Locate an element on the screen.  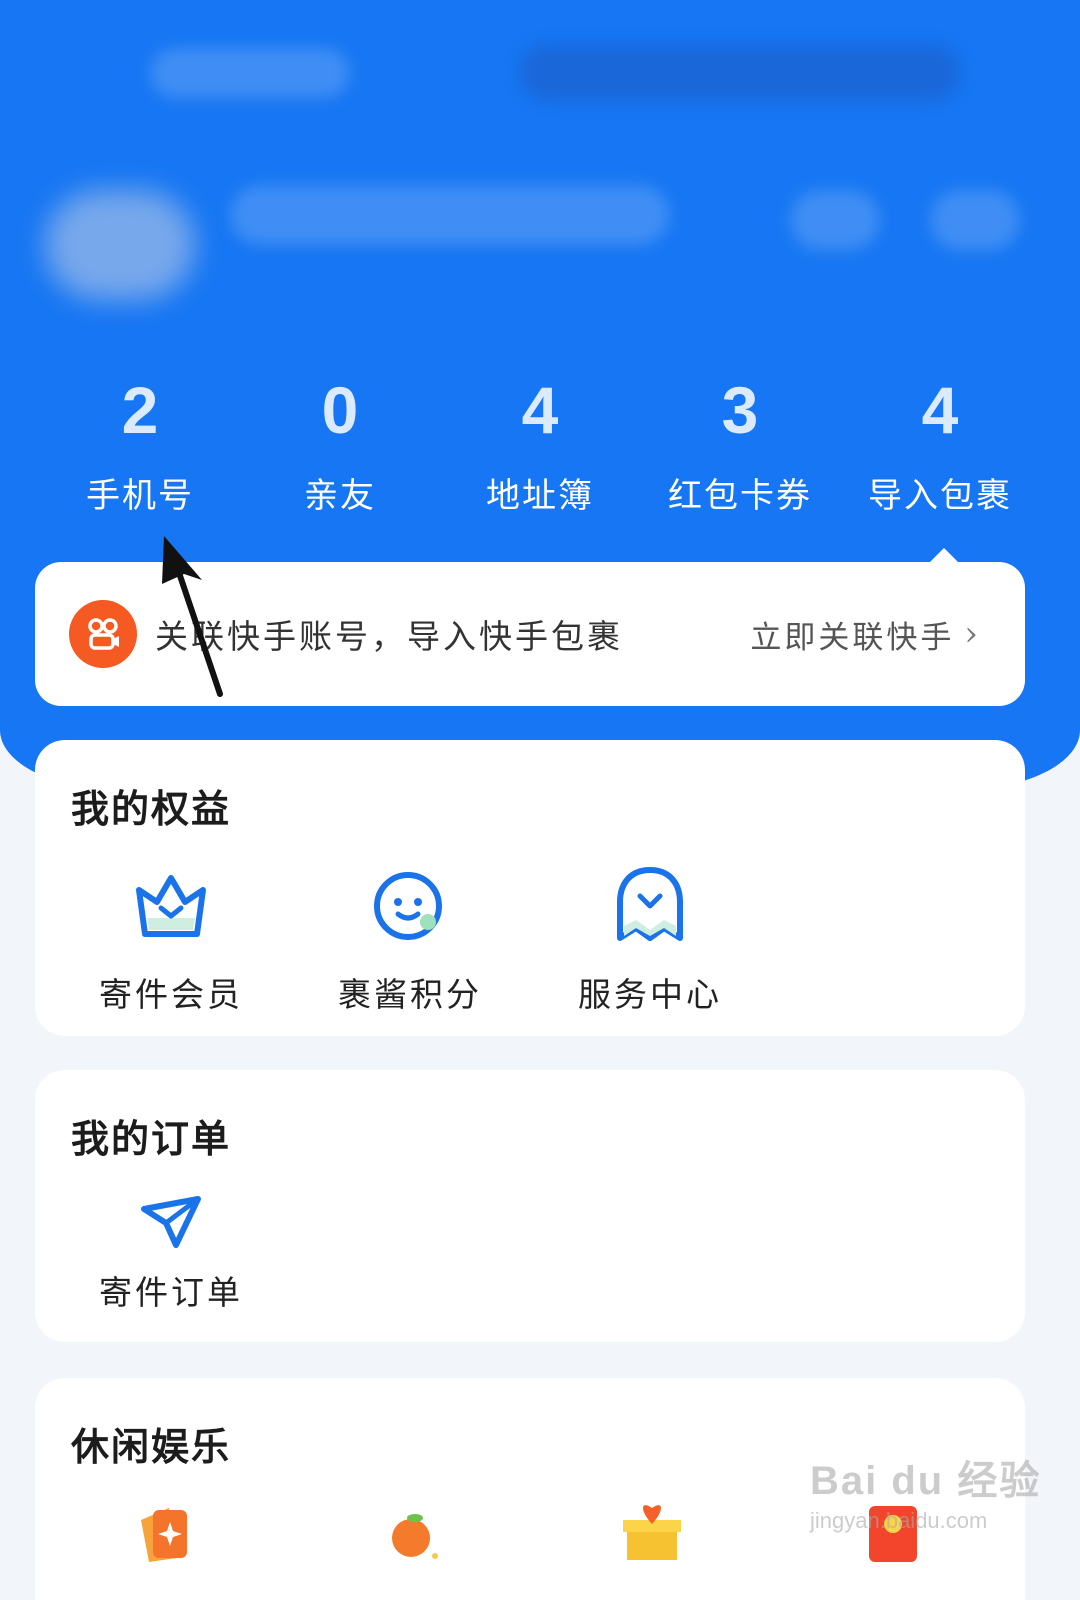
gift-box-icon is located at coordinates (652, 1532).